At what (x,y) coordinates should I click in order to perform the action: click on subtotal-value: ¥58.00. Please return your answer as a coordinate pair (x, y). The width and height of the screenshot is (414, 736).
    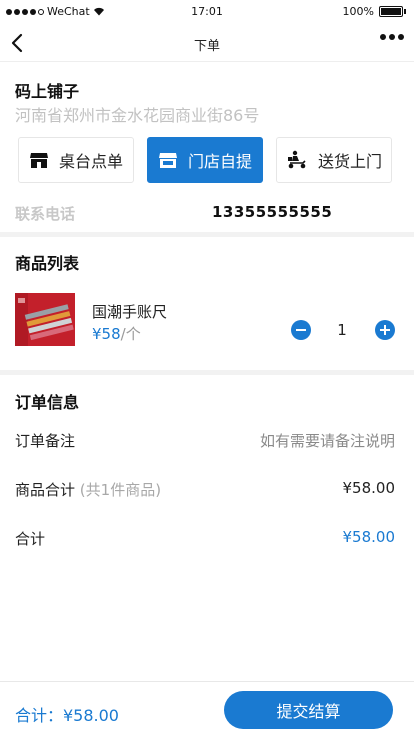
    Looking at the image, I should click on (369, 488).